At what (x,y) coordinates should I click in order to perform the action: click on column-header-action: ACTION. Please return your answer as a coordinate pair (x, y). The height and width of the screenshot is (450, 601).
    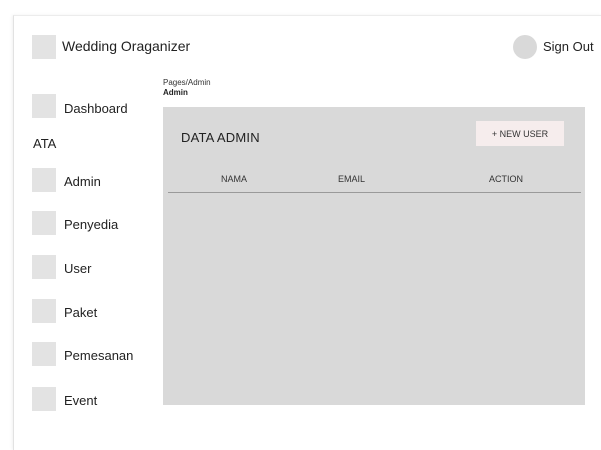
    Looking at the image, I should click on (506, 179).